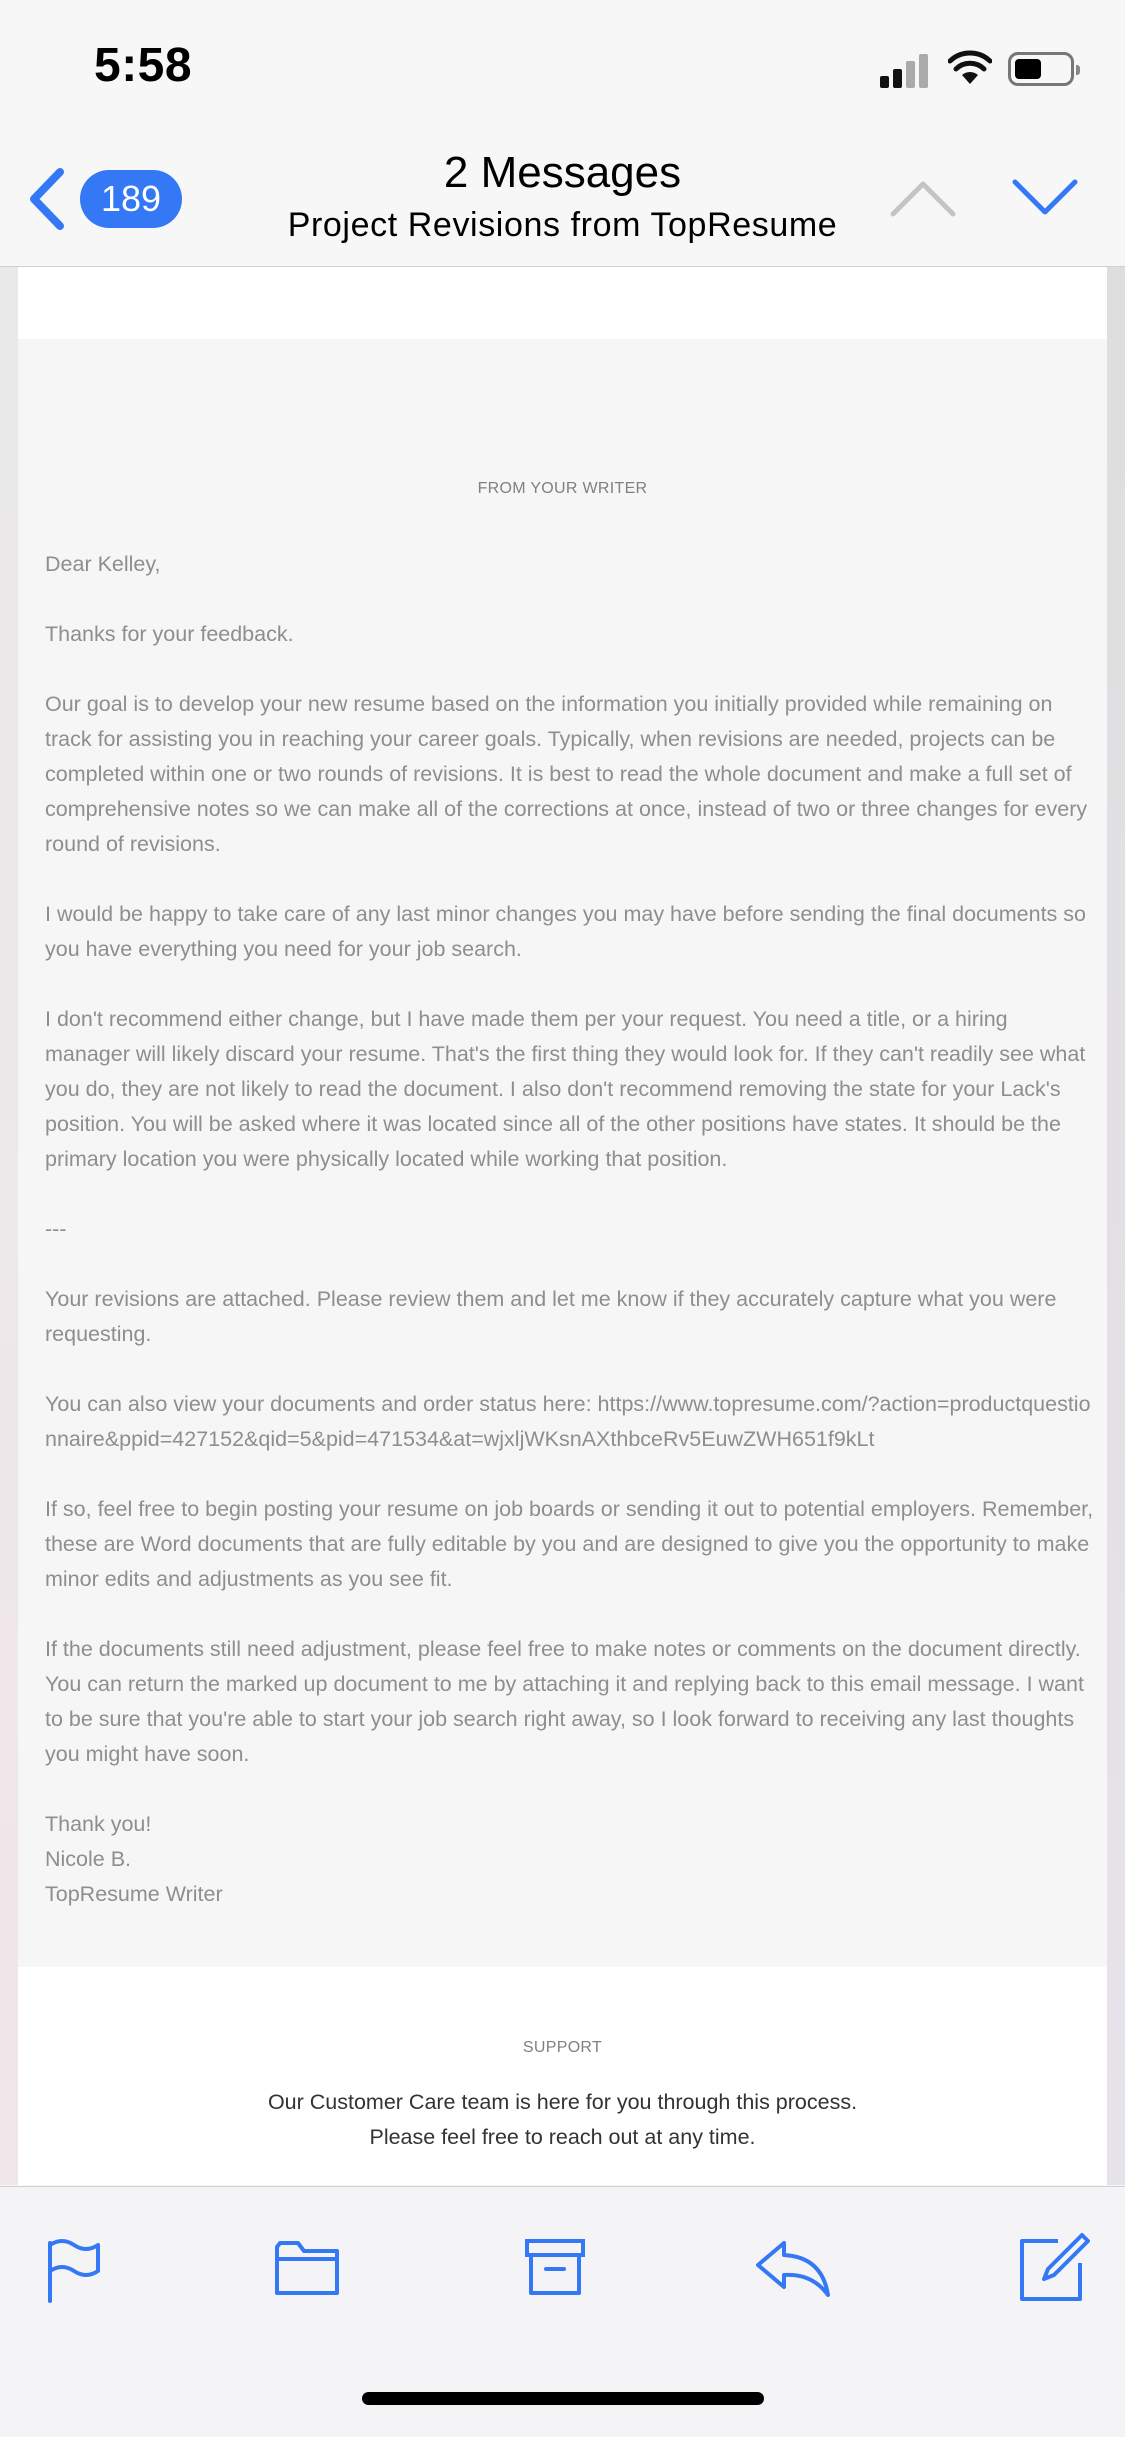 The image size is (1125, 2437). What do you see at coordinates (1054, 2267) in the screenshot?
I see `compose-icon` at bounding box center [1054, 2267].